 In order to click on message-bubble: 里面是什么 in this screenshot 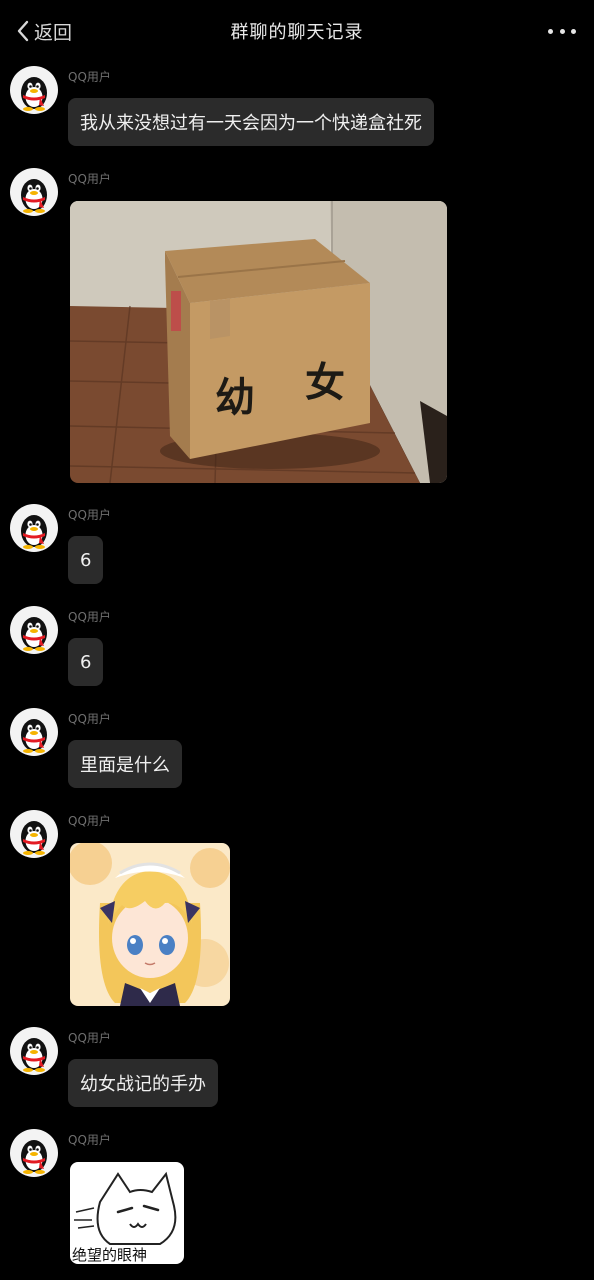, I will do `click(125, 764)`.